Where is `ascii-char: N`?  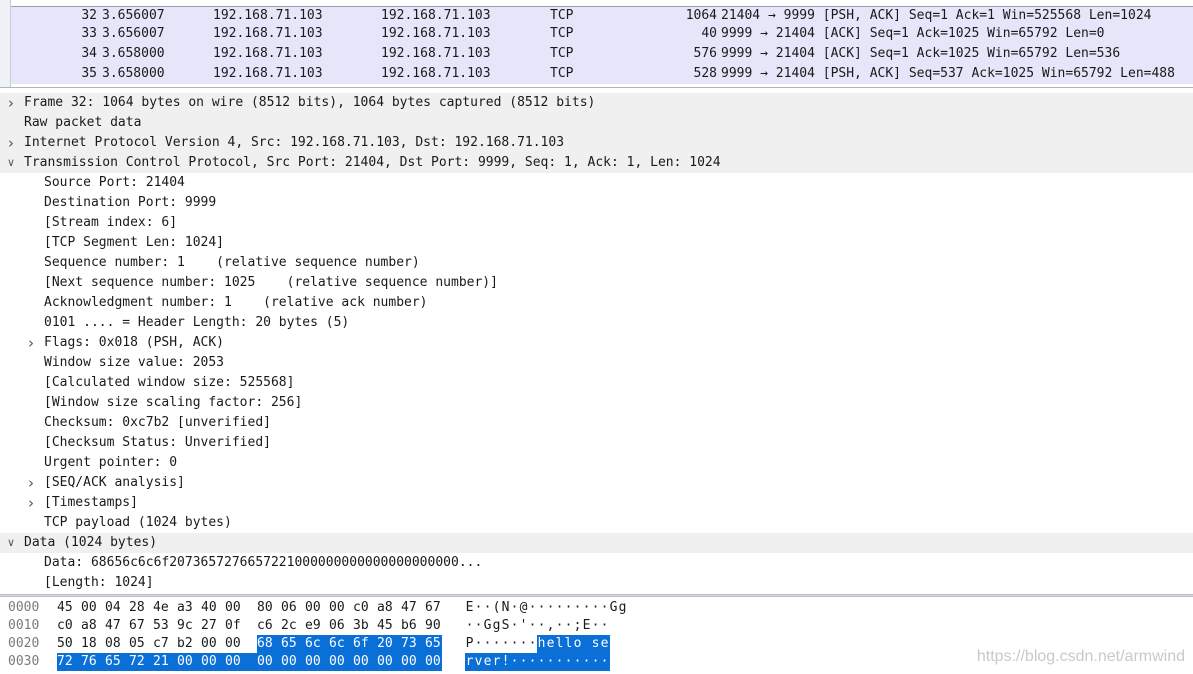
ascii-char: N is located at coordinates (505, 608).